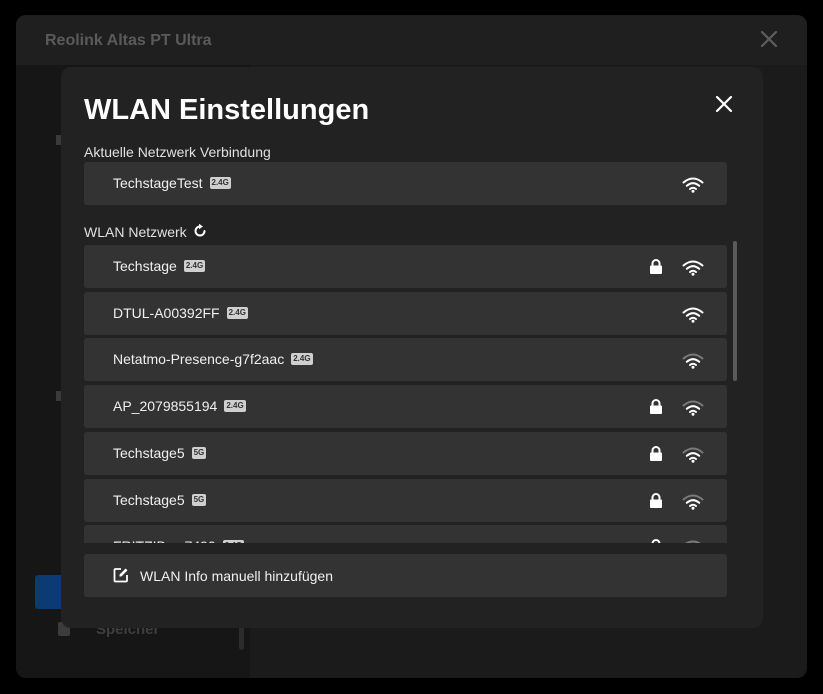  Describe the element at coordinates (199, 359) in the screenshot. I see `network-ssid: Netatmo-Presence-g7f2aac` at that location.